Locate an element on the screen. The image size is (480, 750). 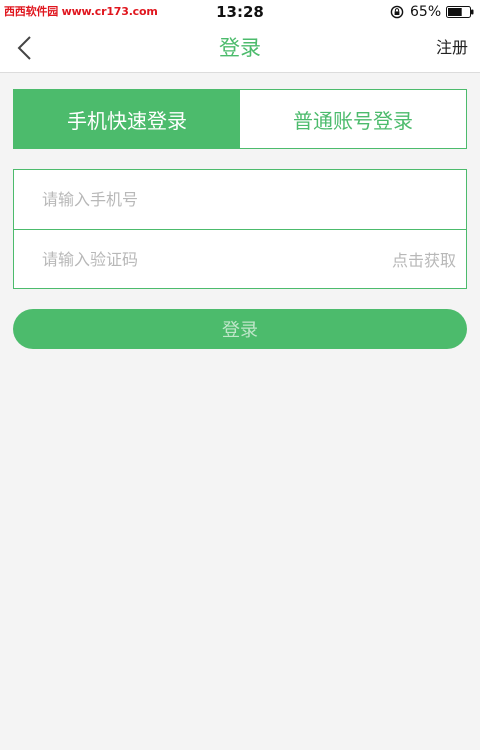
verification-code-input is located at coordinates (207, 259).